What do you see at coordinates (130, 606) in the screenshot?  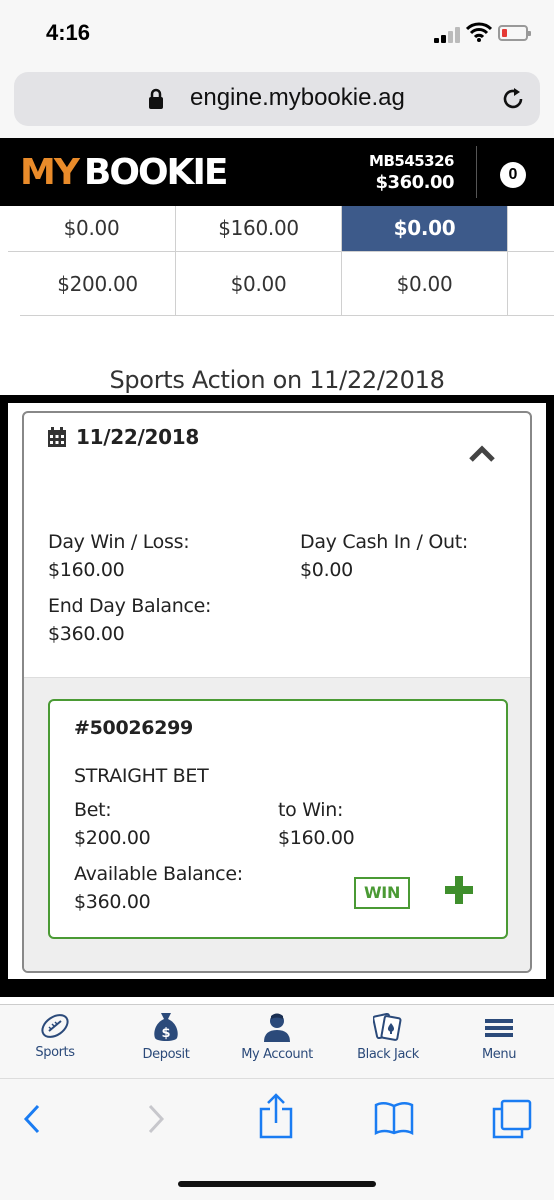 I see `end-day-balance-label: End Day Balance:` at bounding box center [130, 606].